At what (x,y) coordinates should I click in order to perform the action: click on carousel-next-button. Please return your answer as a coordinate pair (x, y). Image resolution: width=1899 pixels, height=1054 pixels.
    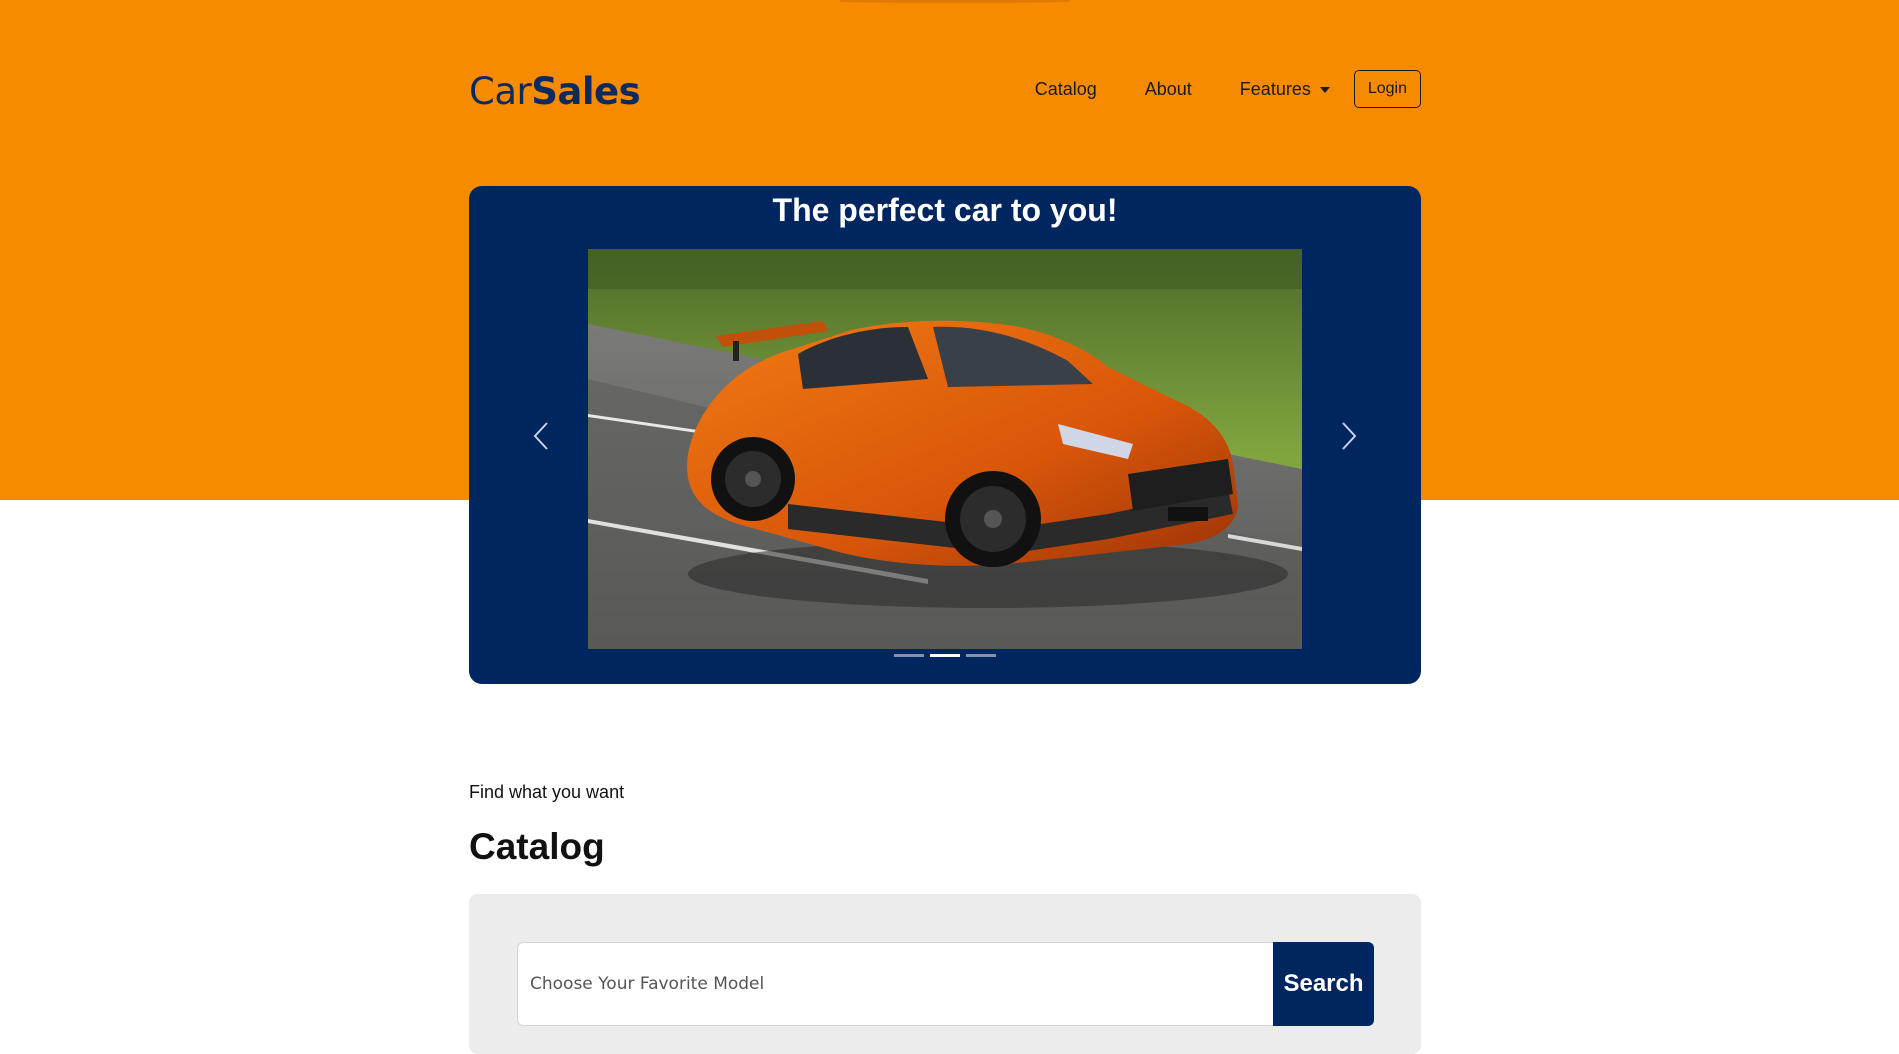
    Looking at the image, I should click on (1349, 436).